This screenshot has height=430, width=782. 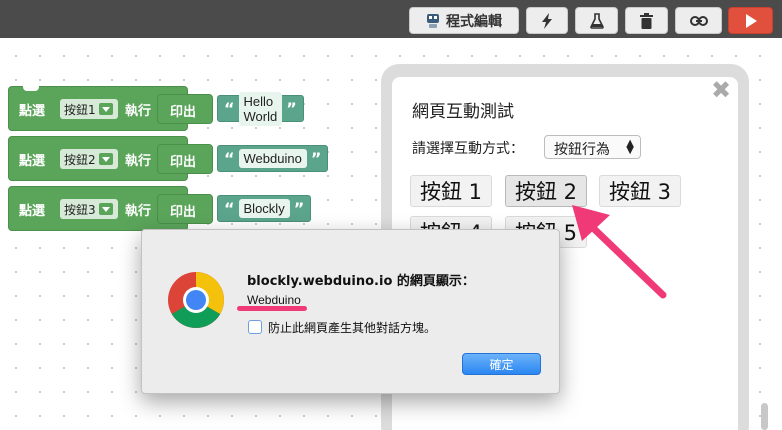 What do you see at coordinates (468, 149) in the screenshot?
I see `interaction-select-label: 請選擇互動方式：` at bounding box center [468, 149].